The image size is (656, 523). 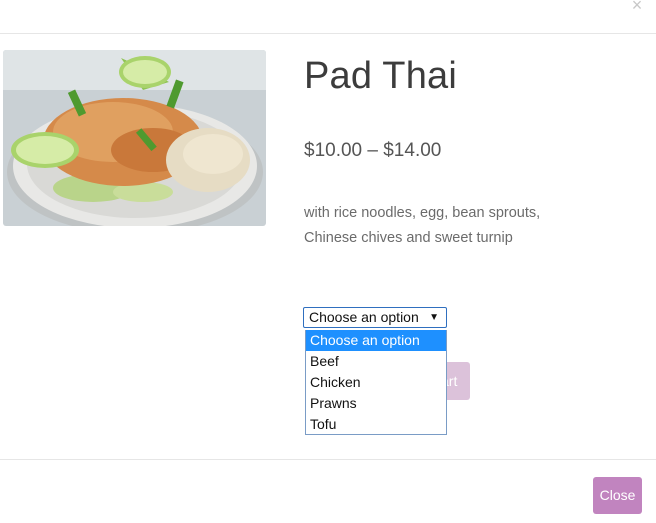 I want to click on dropdown-option-chicken: Chicken, so click(x=376, y=382).